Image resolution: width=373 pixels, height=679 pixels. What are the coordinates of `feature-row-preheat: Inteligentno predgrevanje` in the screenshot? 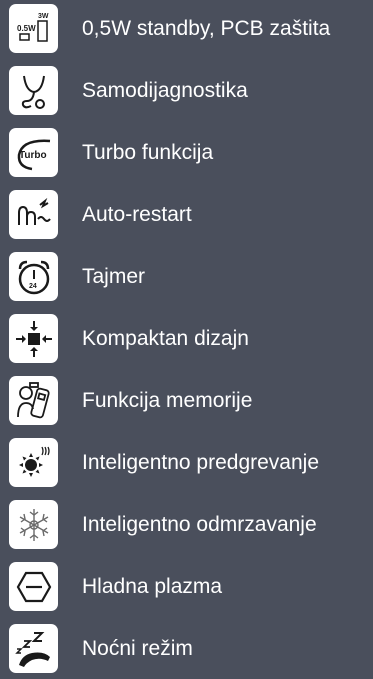 It's located at (186, 463).